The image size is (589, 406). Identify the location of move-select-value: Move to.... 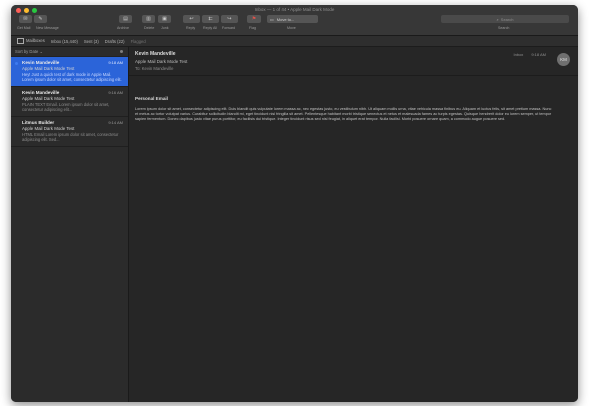
(285, 19).